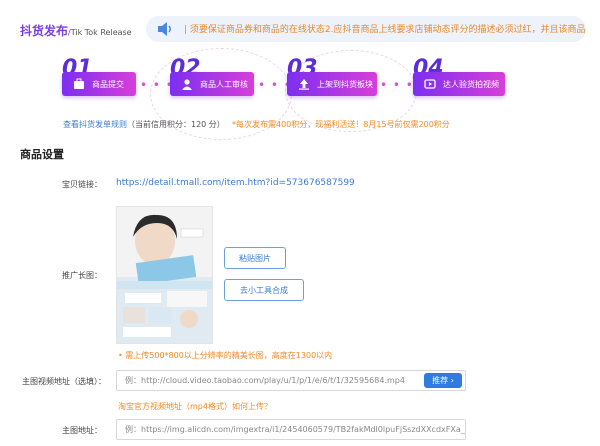 The width and height of the screenshot is (600, 446). I want to click on step-上架: 上架到抖货板块, so click(332, 84).